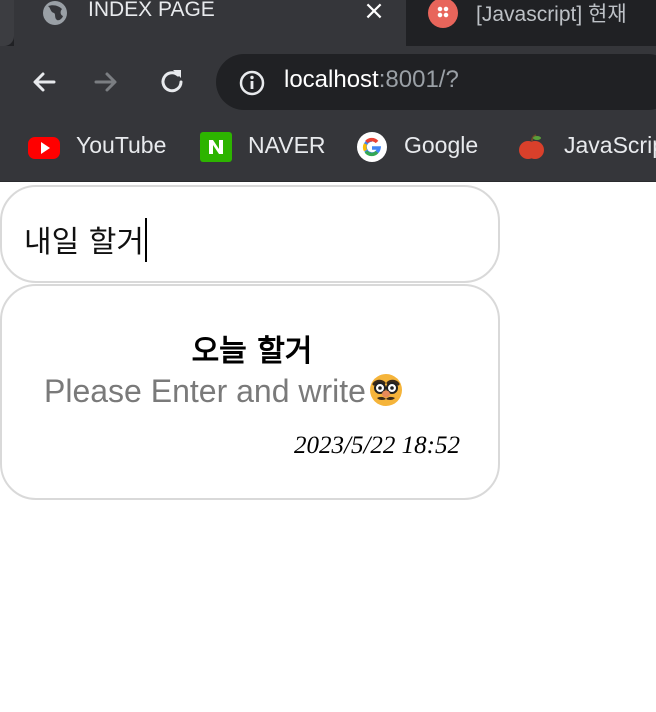 This screenshot has height=712, width=656. What do you see at coordinates (7, 23) in the screenshot?
I see `tab-edge` at bounding box center [7, 23].